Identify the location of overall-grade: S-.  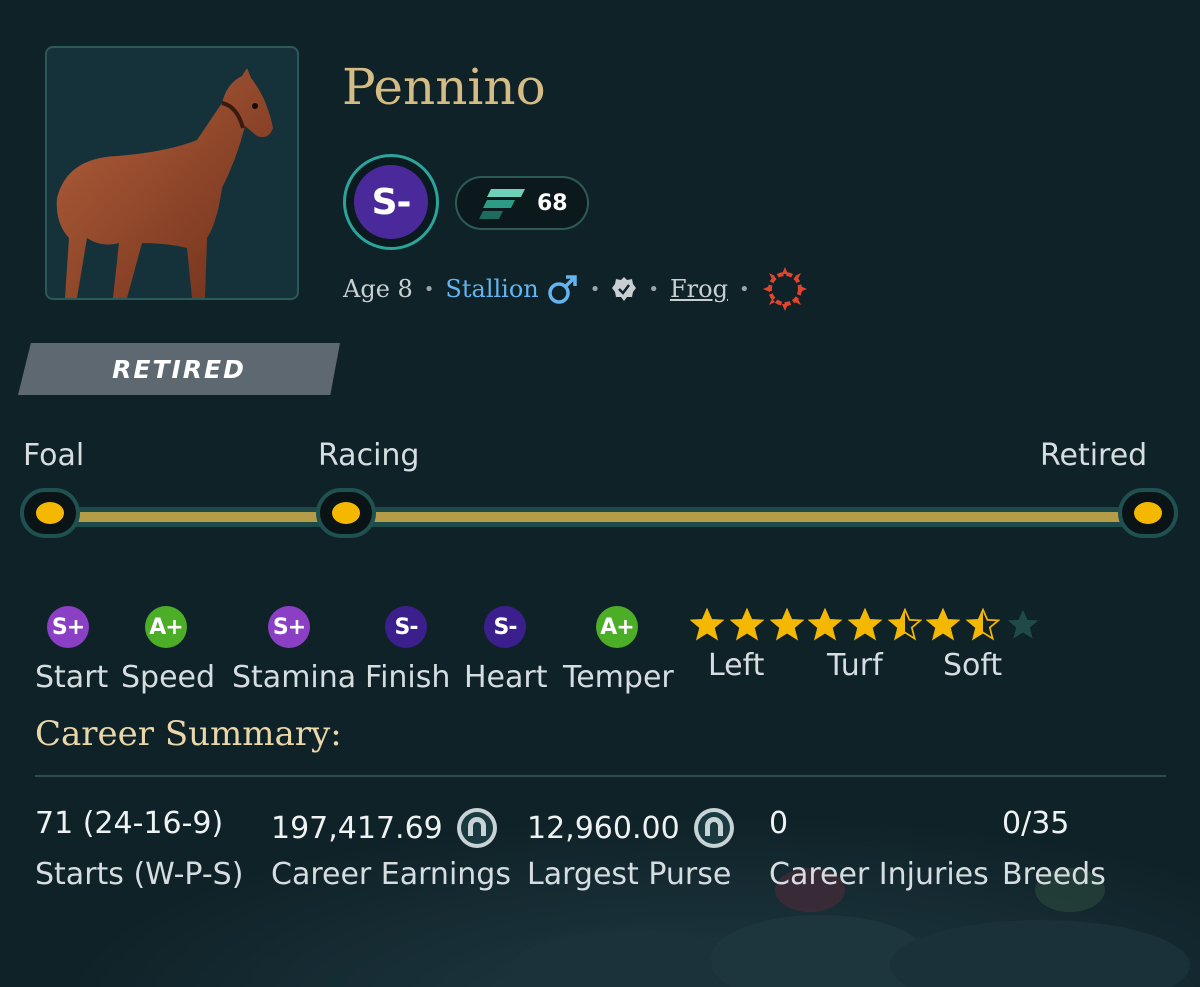
(391, 202).